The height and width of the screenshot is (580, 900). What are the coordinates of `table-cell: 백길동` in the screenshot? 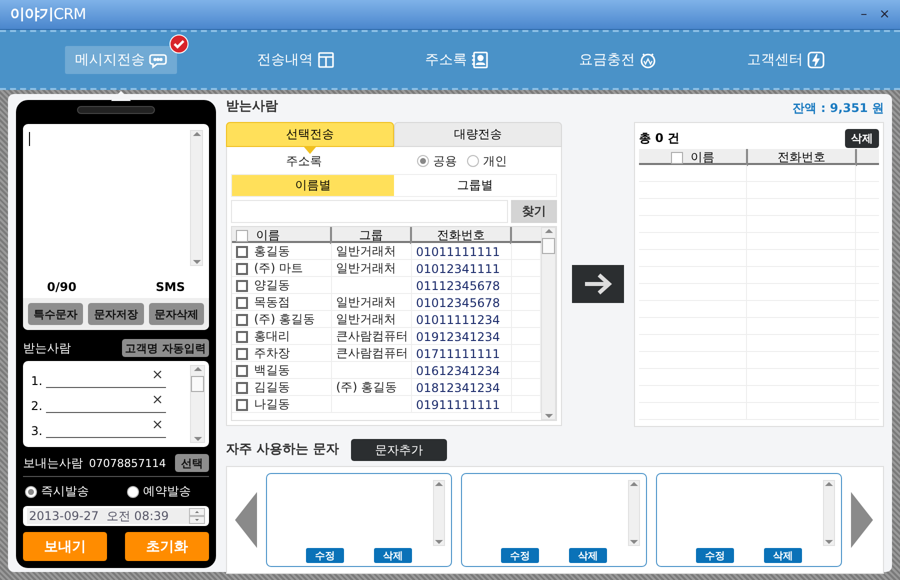 It's located at (272, 370).